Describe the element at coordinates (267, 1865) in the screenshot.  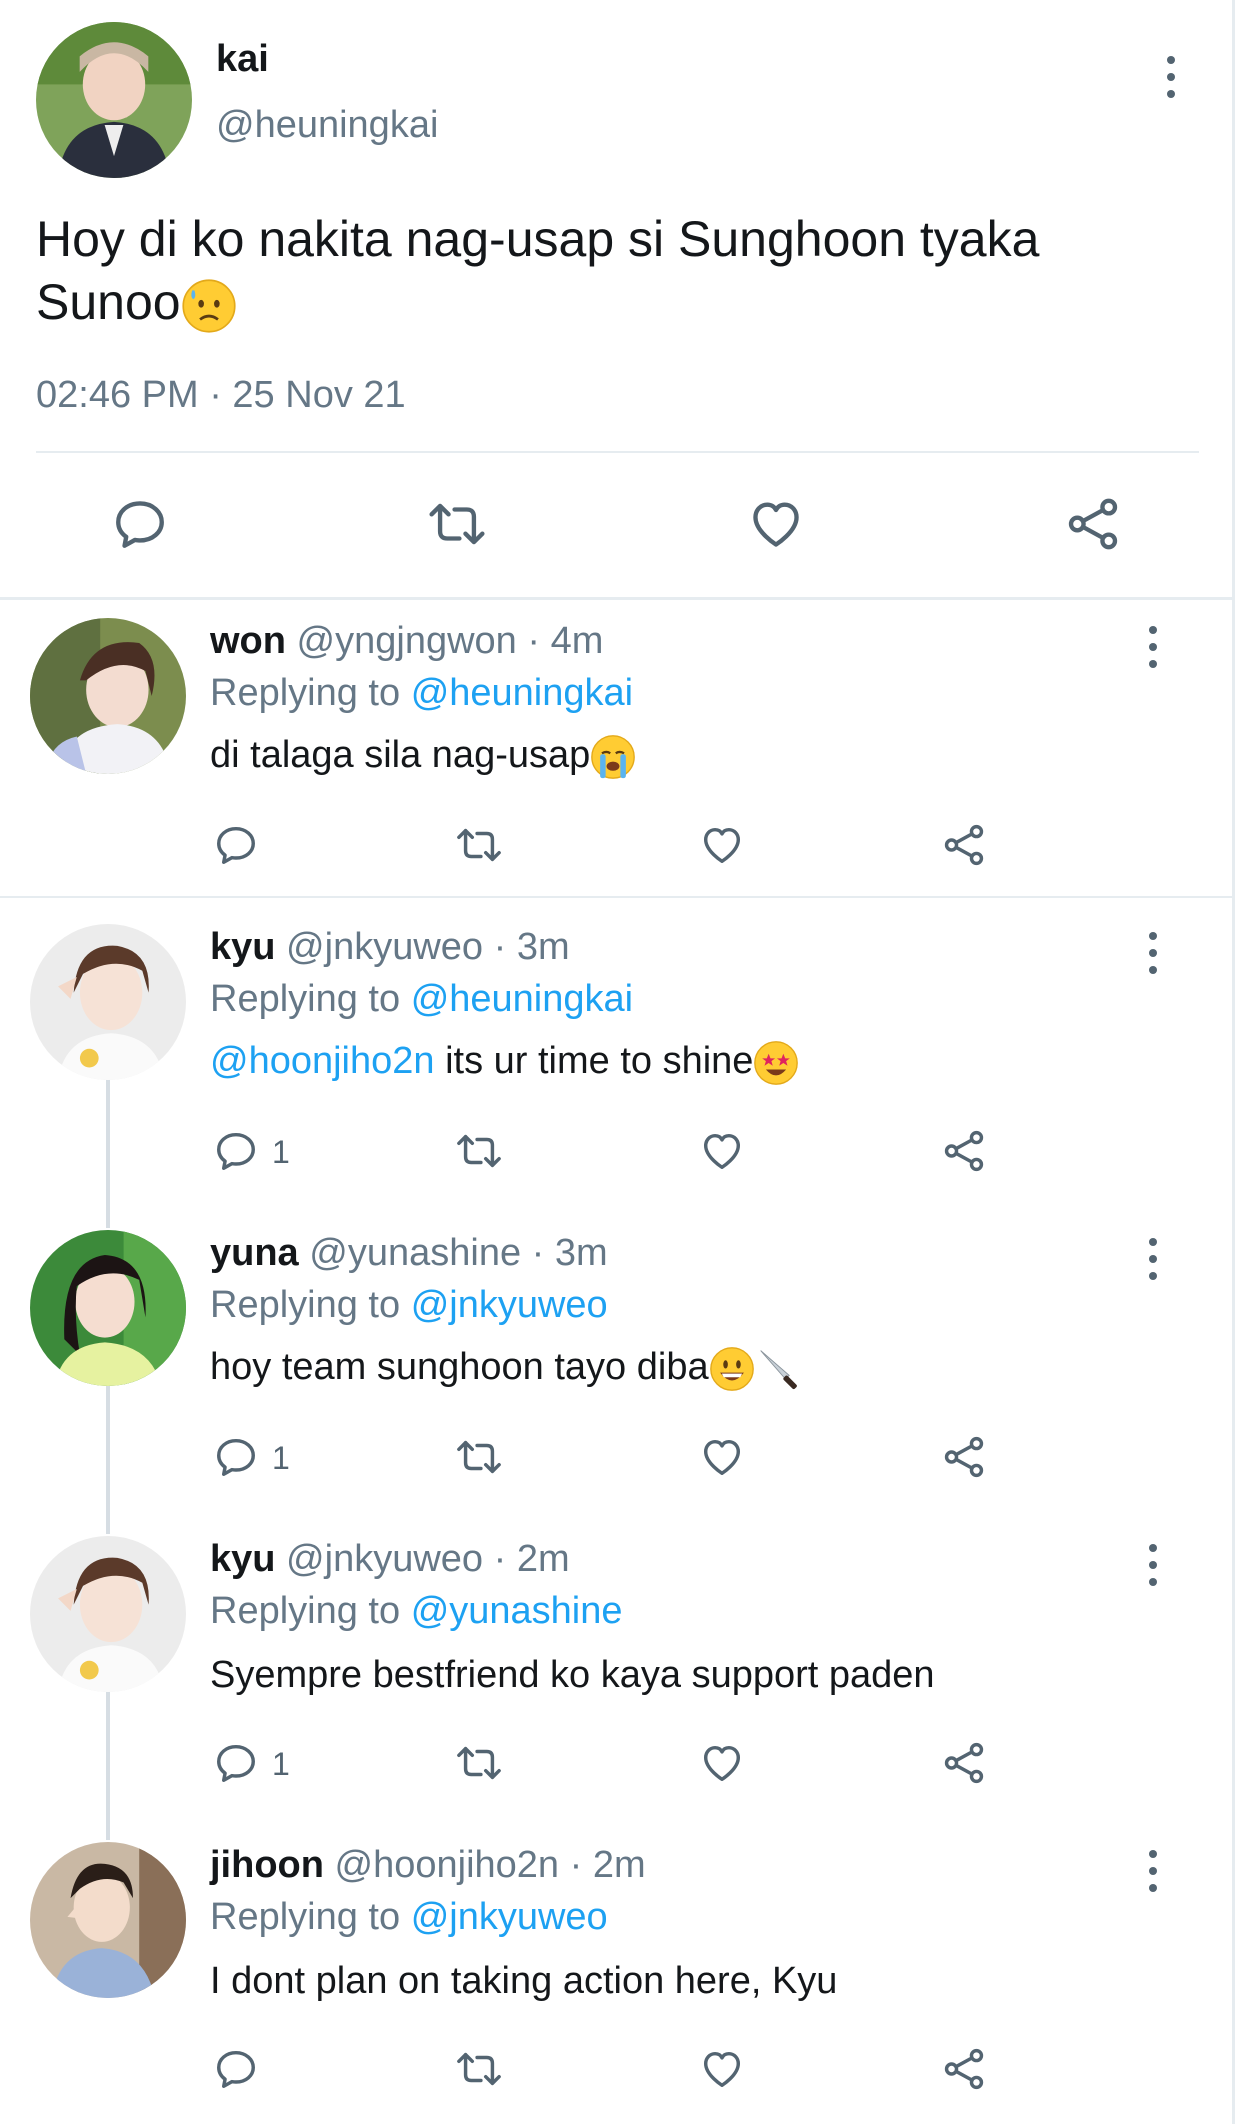
I see `author-name: jihoon` at that location.